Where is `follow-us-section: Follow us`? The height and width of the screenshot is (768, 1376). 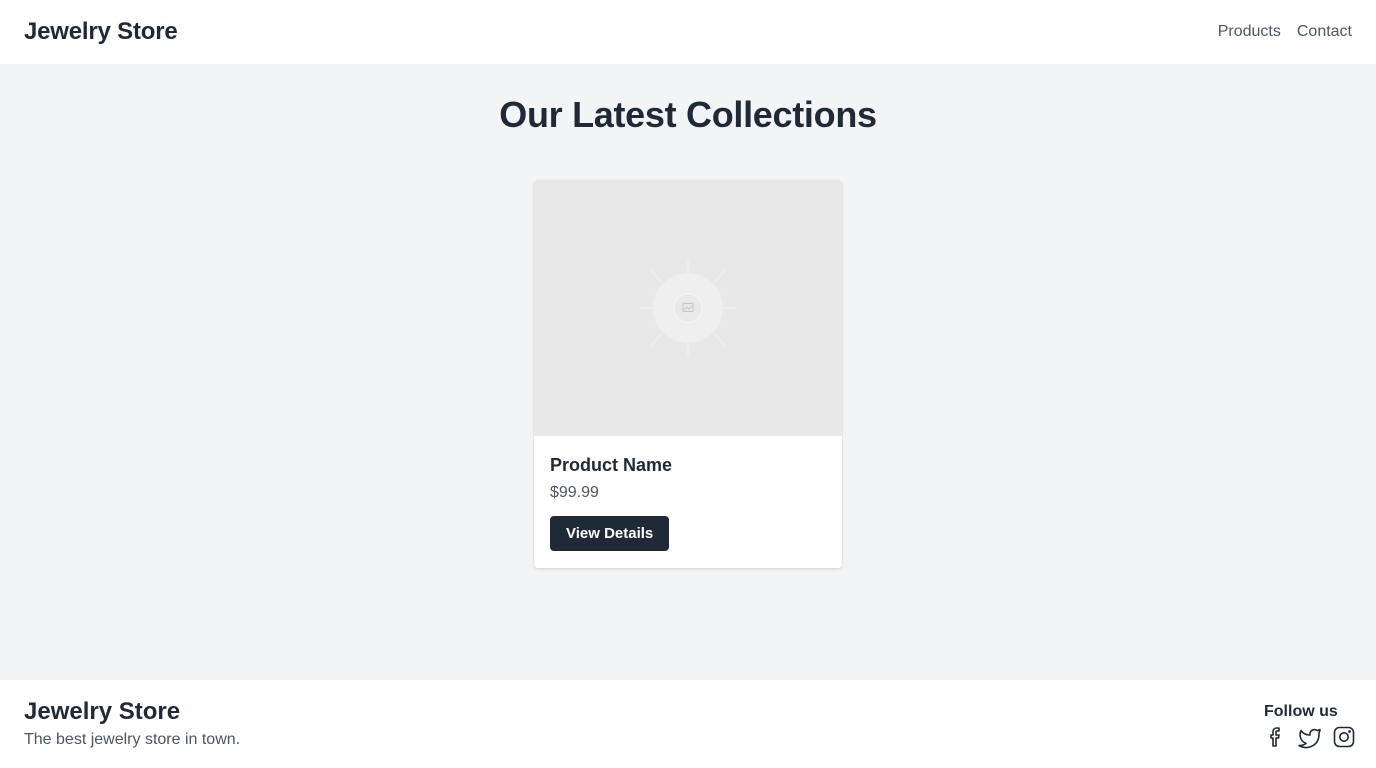 follow-us-section: Follow us is located at coordinates (1309, 726).